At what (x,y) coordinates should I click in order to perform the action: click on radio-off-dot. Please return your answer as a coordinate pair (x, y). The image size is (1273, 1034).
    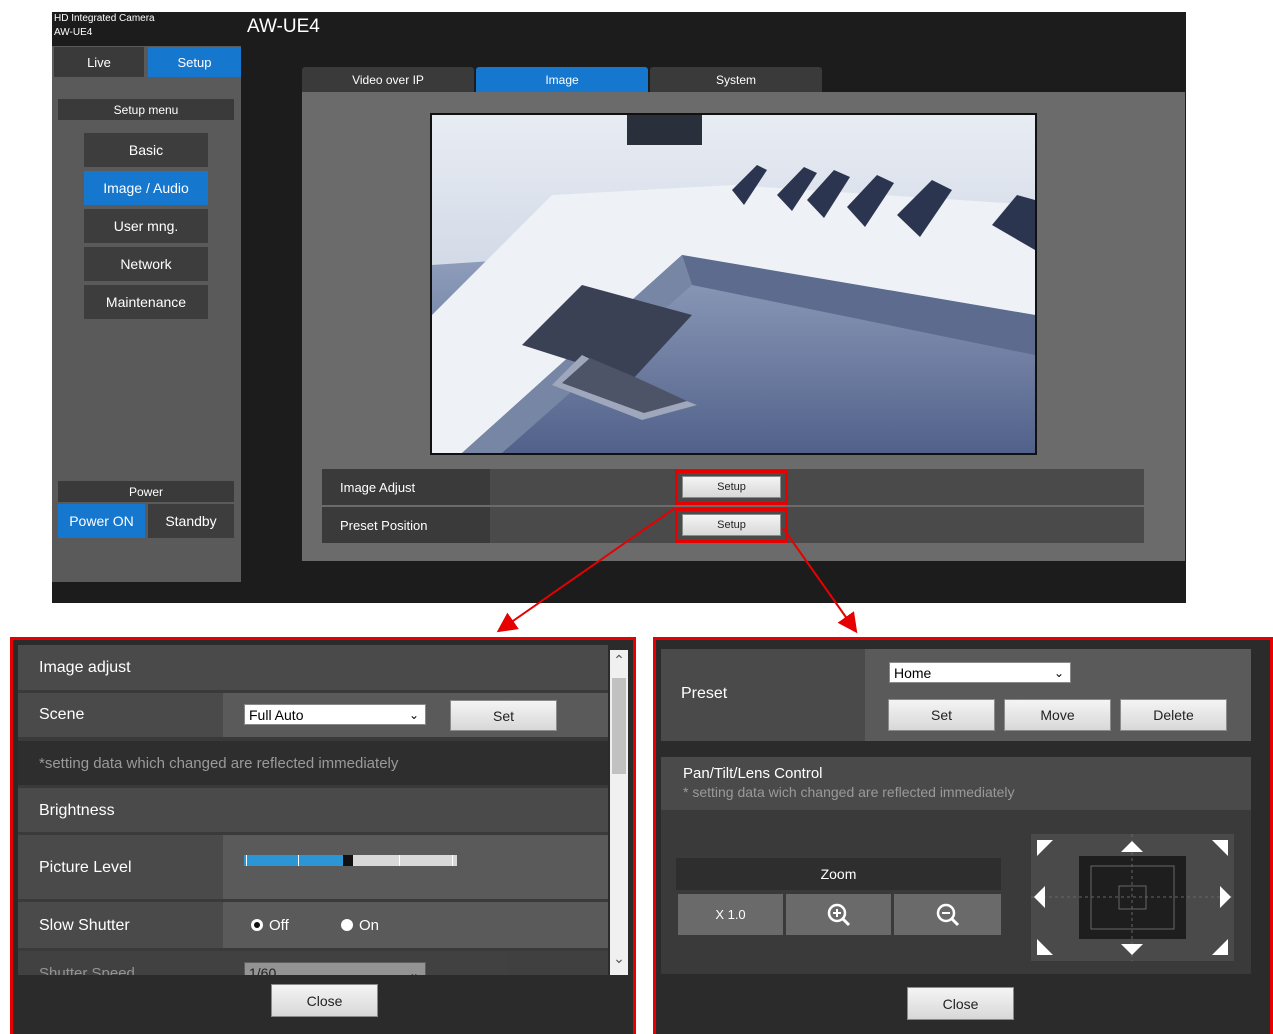
    Looking at the image, I should click on (257, 925).